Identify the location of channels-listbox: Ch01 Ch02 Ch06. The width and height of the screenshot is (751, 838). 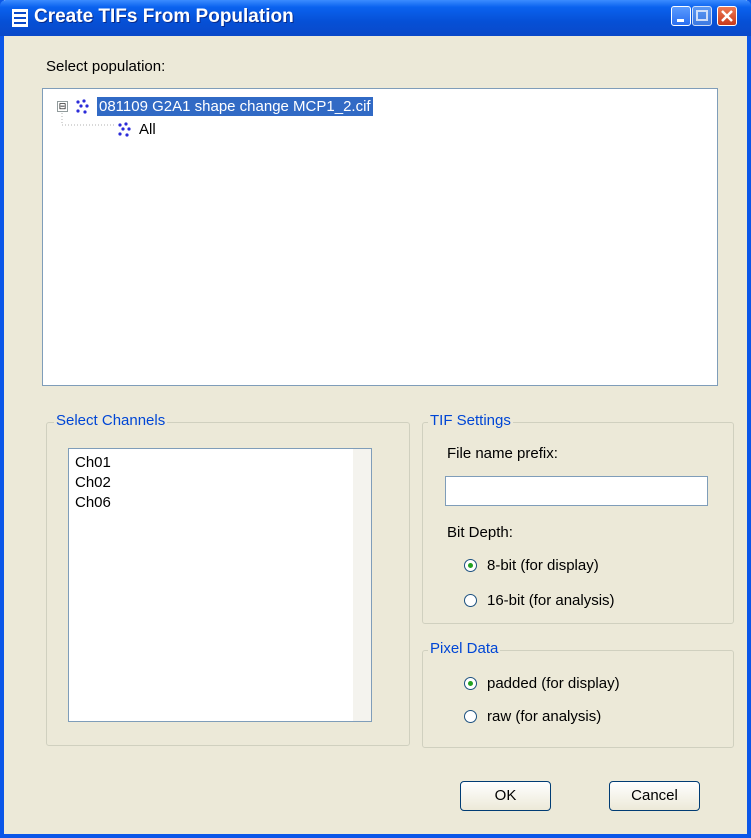
(220, 585).